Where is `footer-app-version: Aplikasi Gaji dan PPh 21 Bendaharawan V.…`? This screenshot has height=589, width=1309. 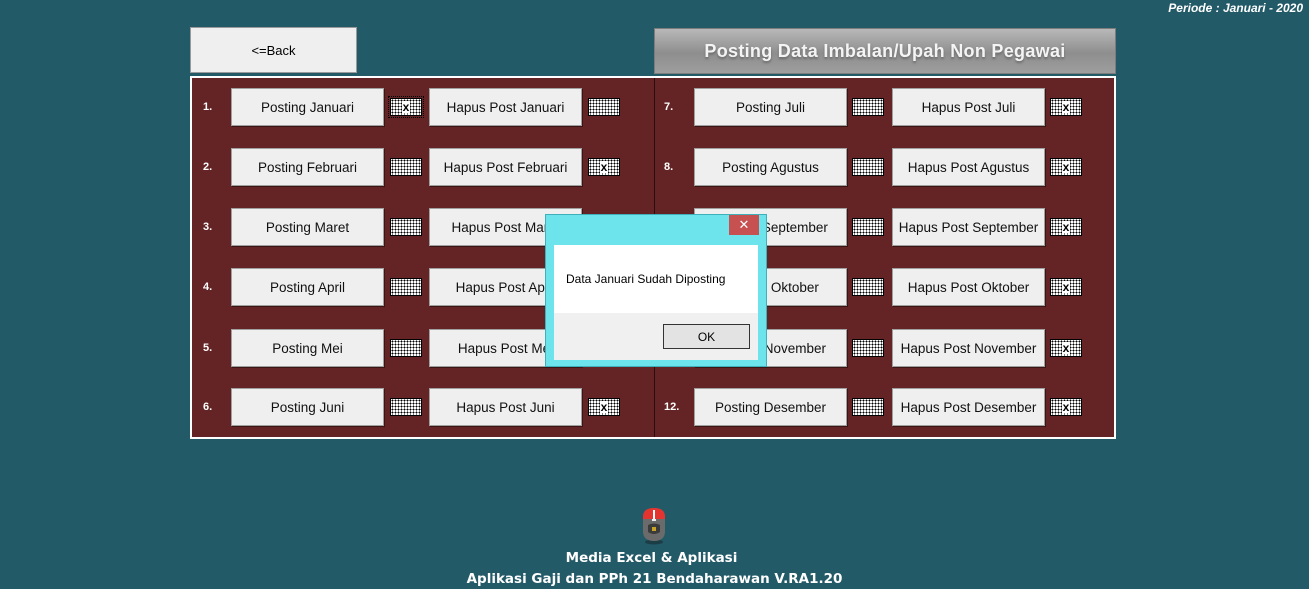
footer-app-version: Aplikasi Gaji dan PPh 21 Bendaharawan V.… is located at coordinates (654, 579).